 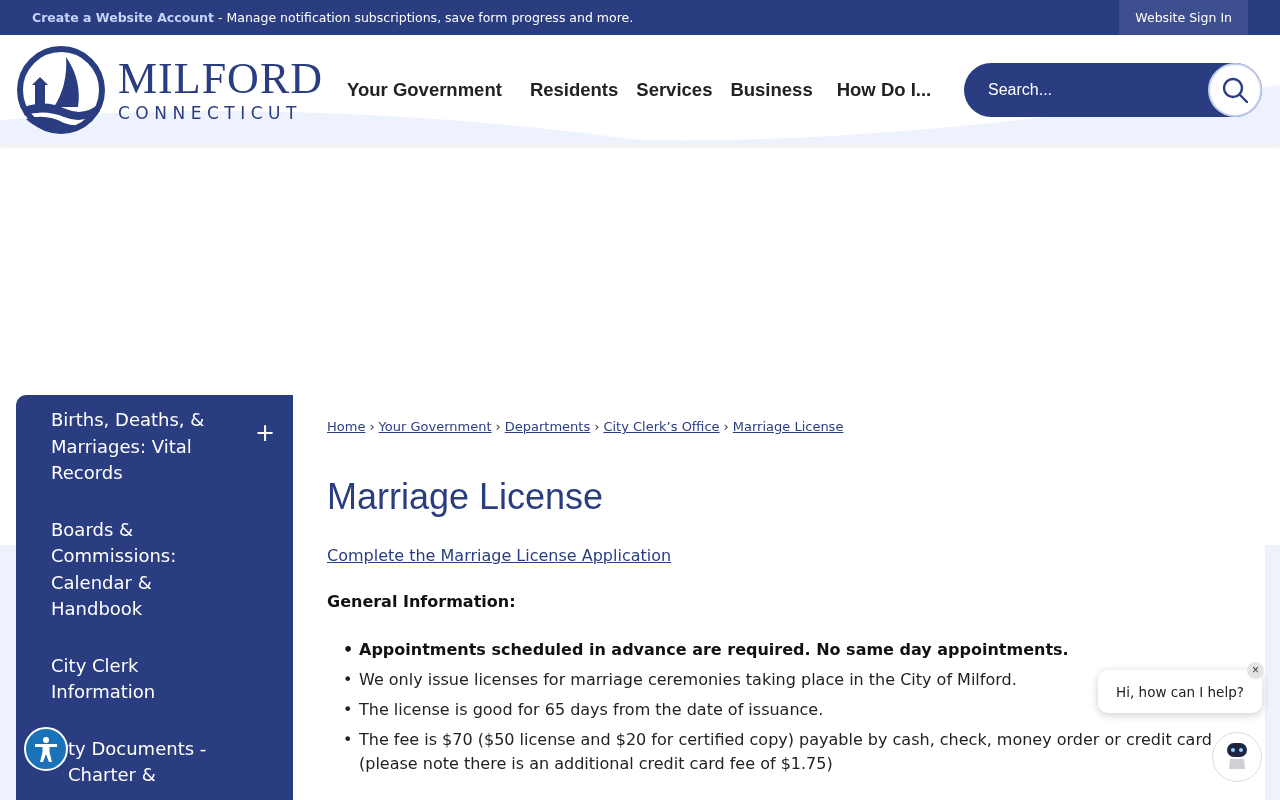 What do you see at coordinates (674, 90) in the screenshot?
I see `nav-link: Services` at bounding box center [674, 90].